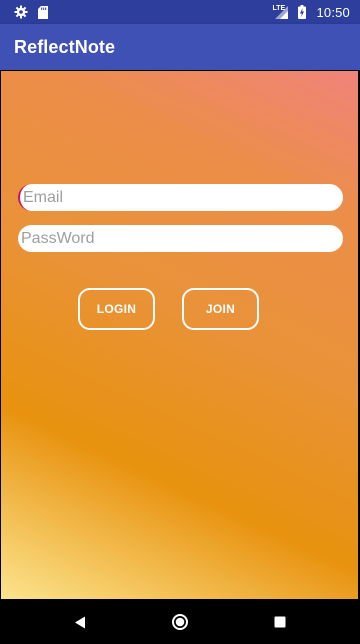  I want to click on status-right: LTE 10:50, so click(311, 12).